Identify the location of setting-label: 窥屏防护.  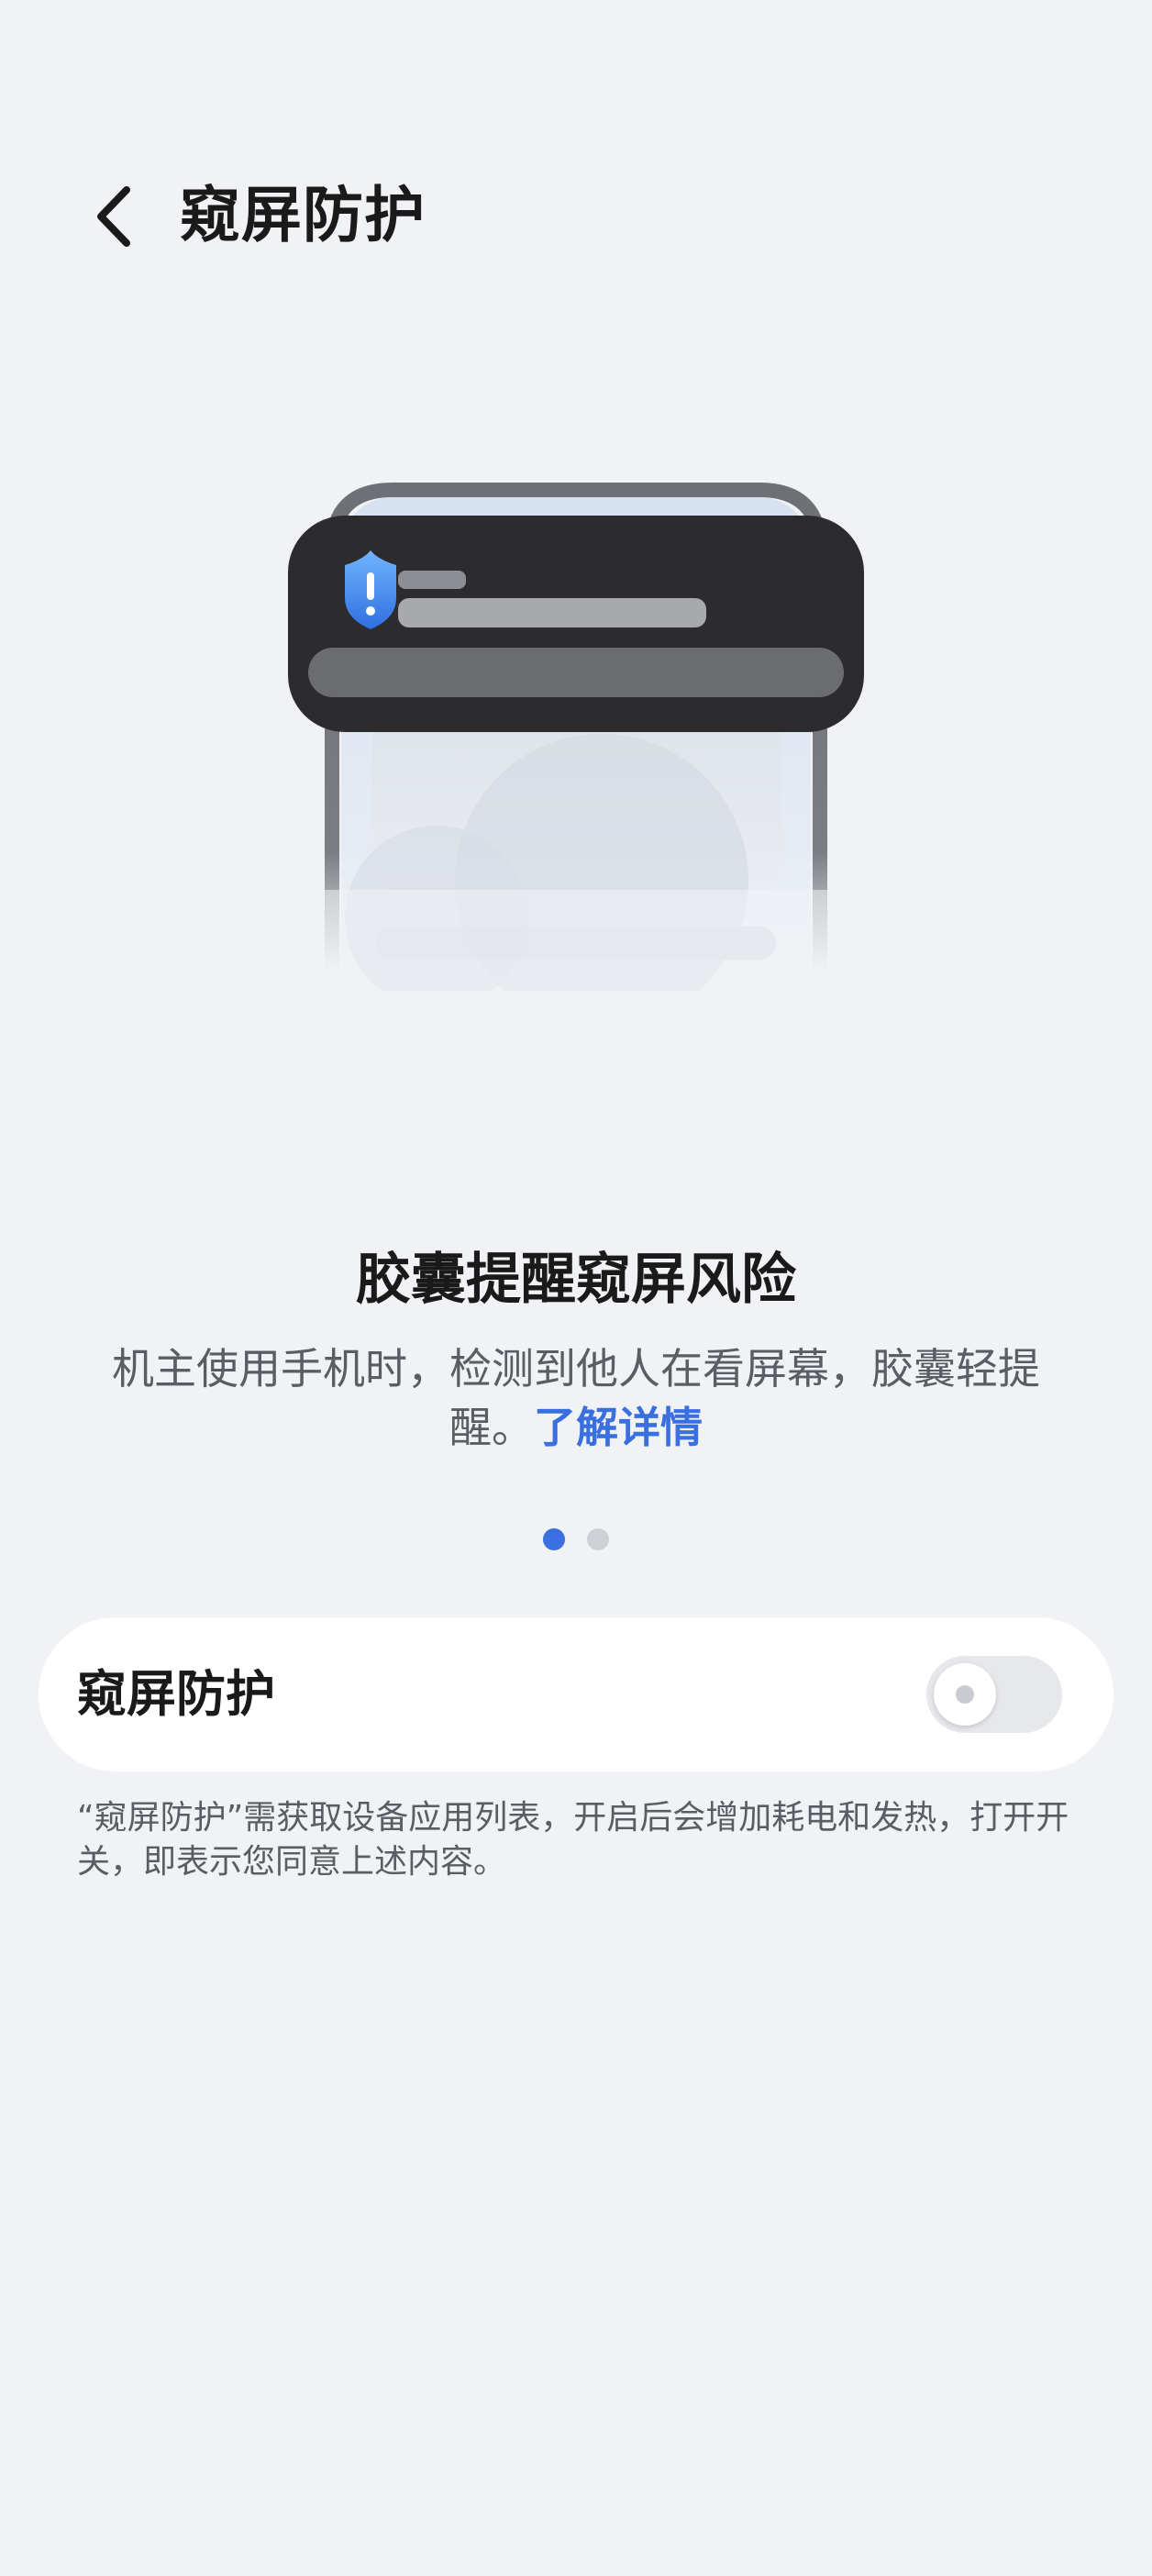
(176, 1694).